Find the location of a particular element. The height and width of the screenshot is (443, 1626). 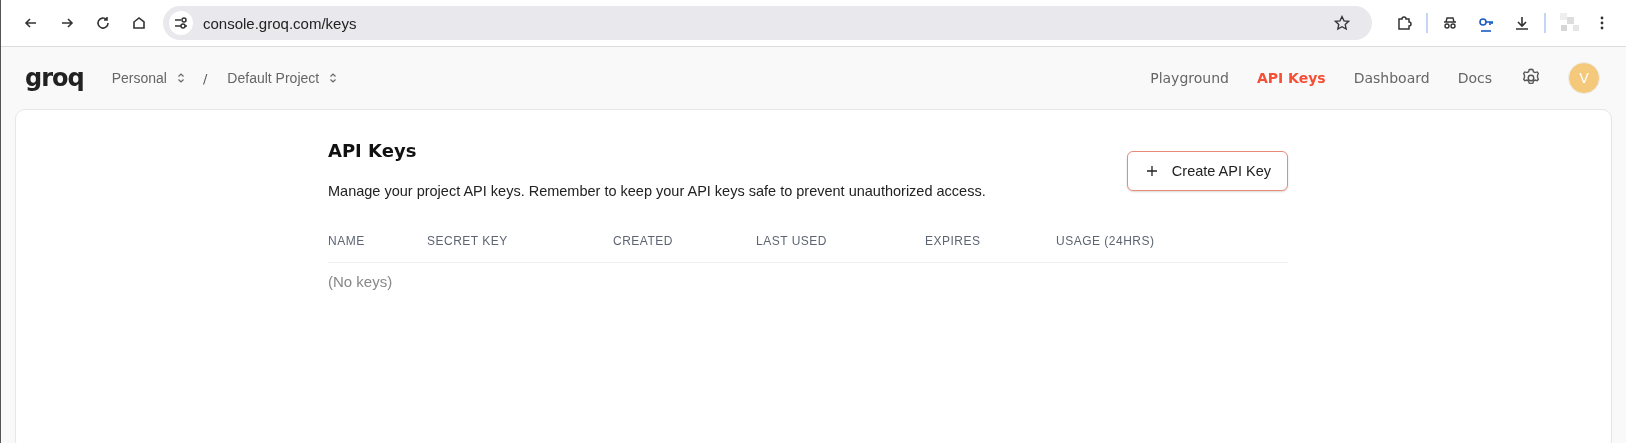

nav-link: Playground is located at coordinates (1189, 78).